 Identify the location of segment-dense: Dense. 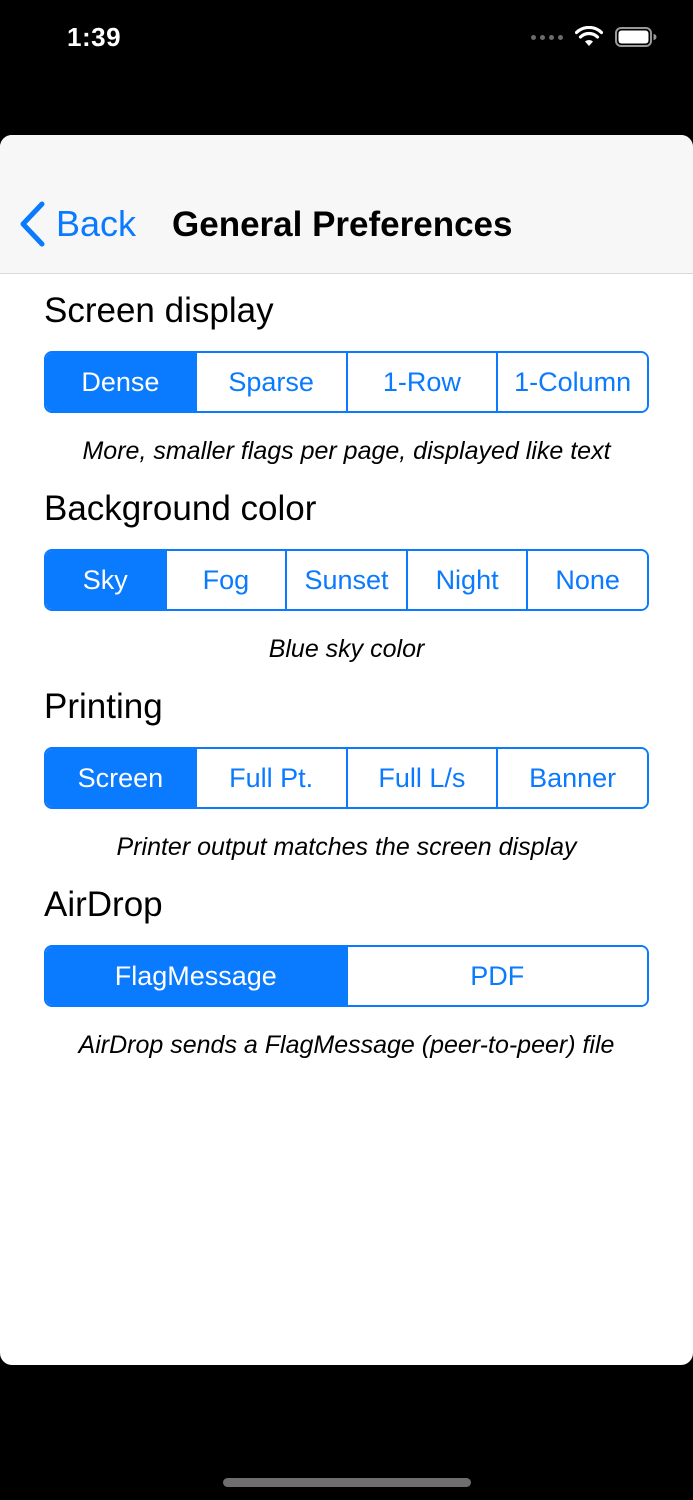
(120, 382).